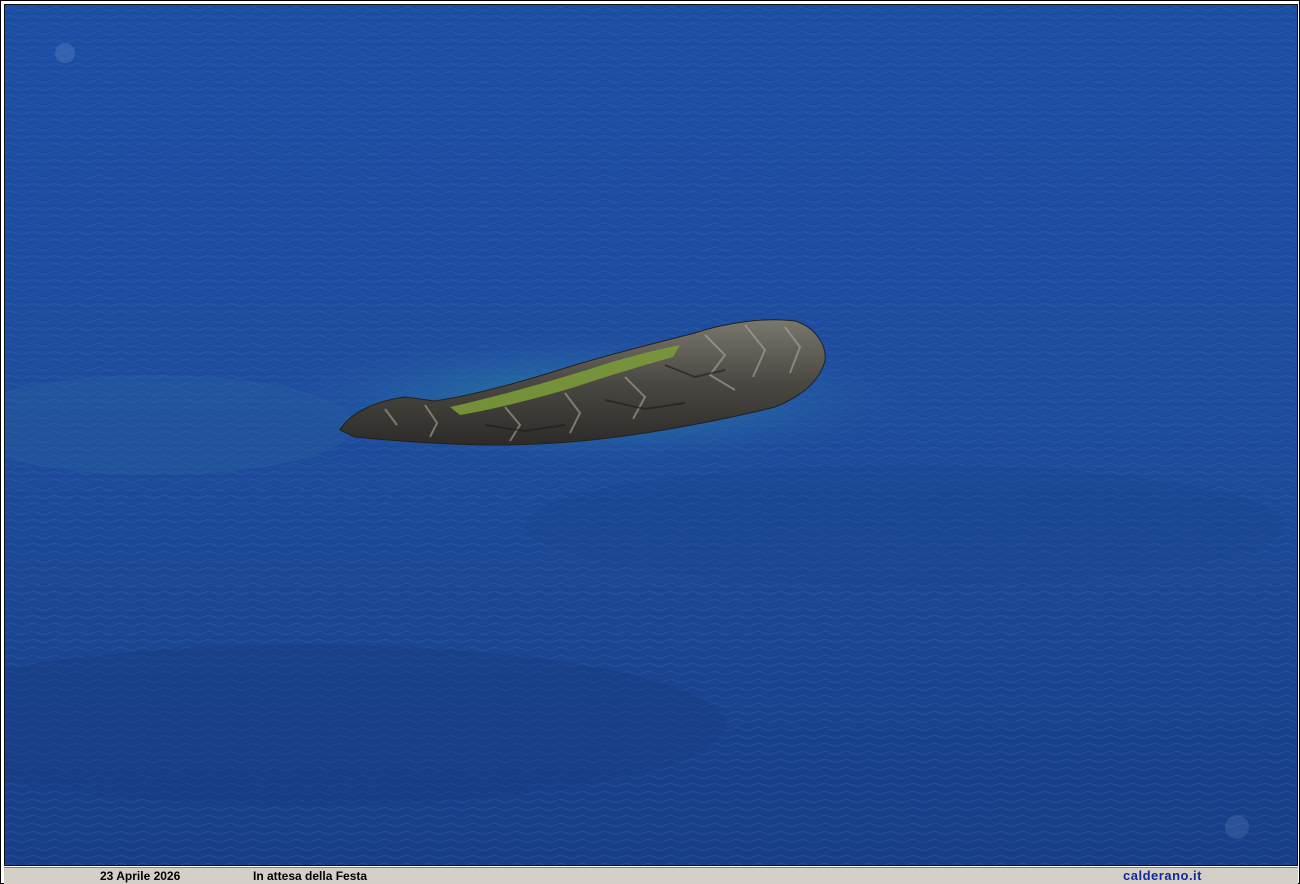 Image resolution: width=1300 pixels, height=884 pixels. I want to click on site-link: calderano.it, so click(1162, 876).